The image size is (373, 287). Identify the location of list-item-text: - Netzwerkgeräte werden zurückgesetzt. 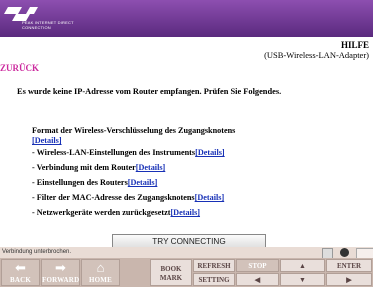
(101, 212).